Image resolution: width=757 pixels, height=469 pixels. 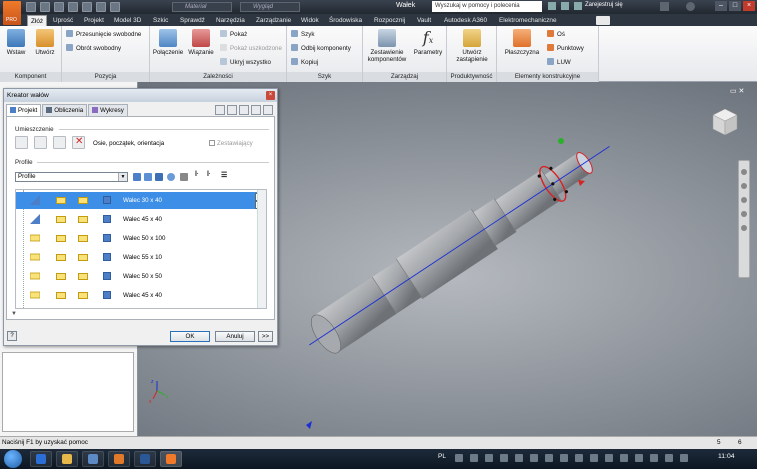 I want to click on star-icon, so click(x=565, y=6).